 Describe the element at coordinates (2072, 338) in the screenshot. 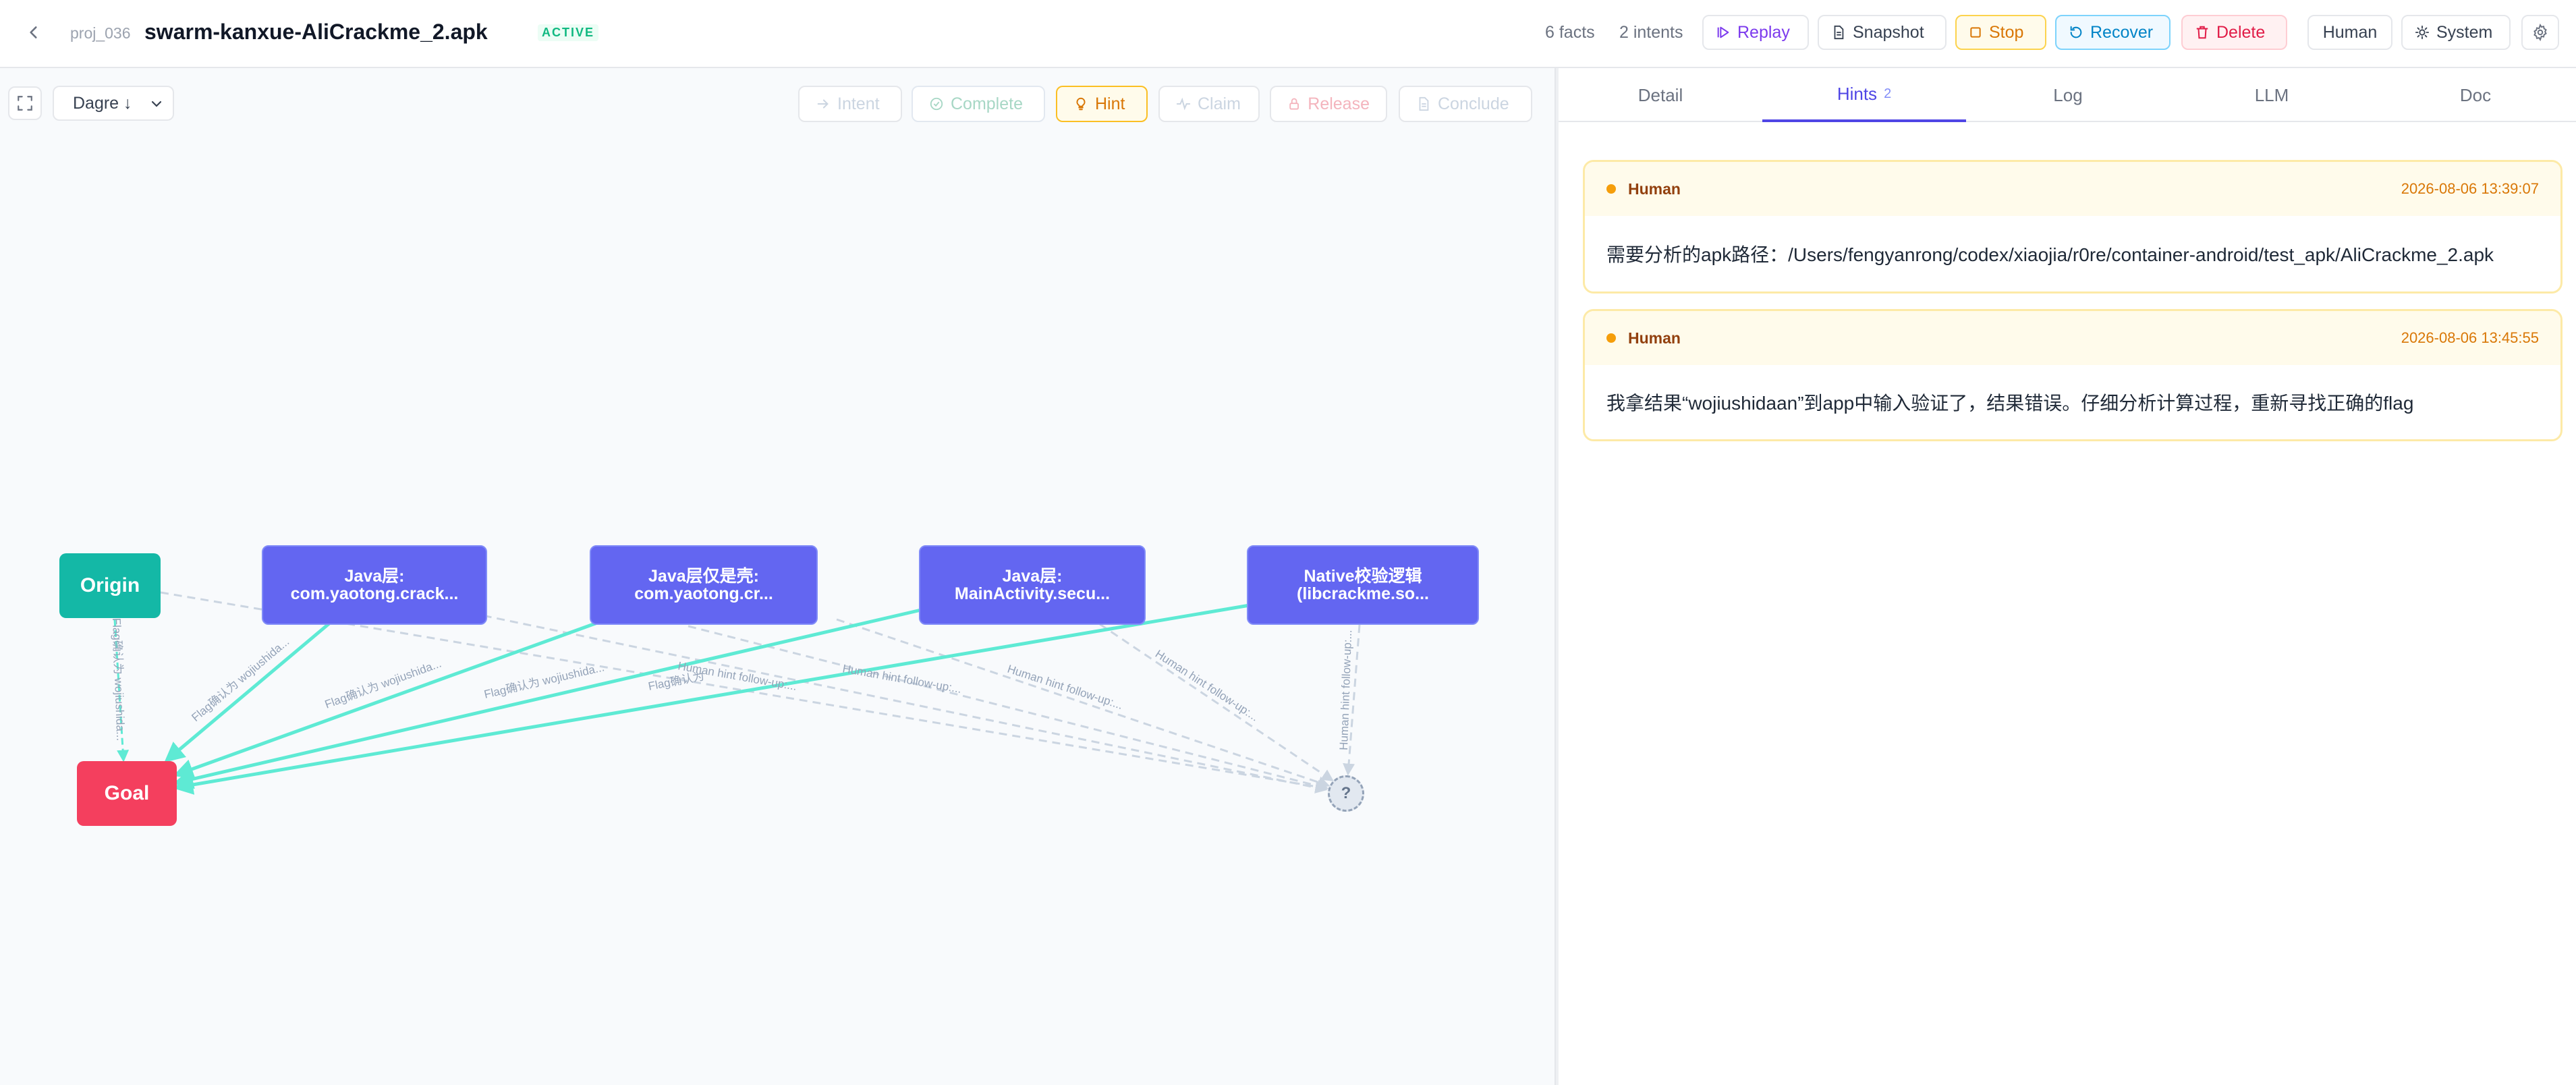

I see `hint-card-header: Human 2026-08-06 13:45:55` at that location.